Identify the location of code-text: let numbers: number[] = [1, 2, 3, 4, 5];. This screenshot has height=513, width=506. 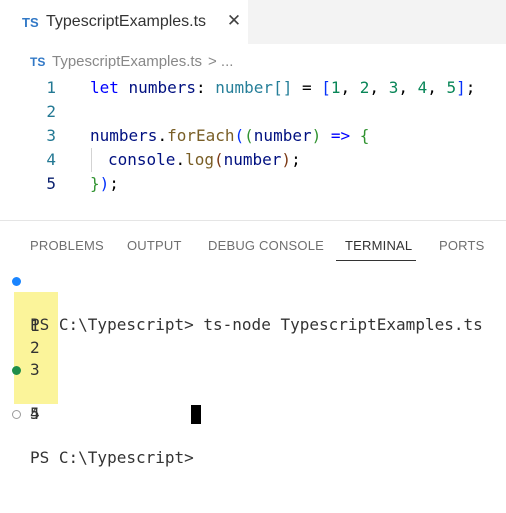
(283, 87).